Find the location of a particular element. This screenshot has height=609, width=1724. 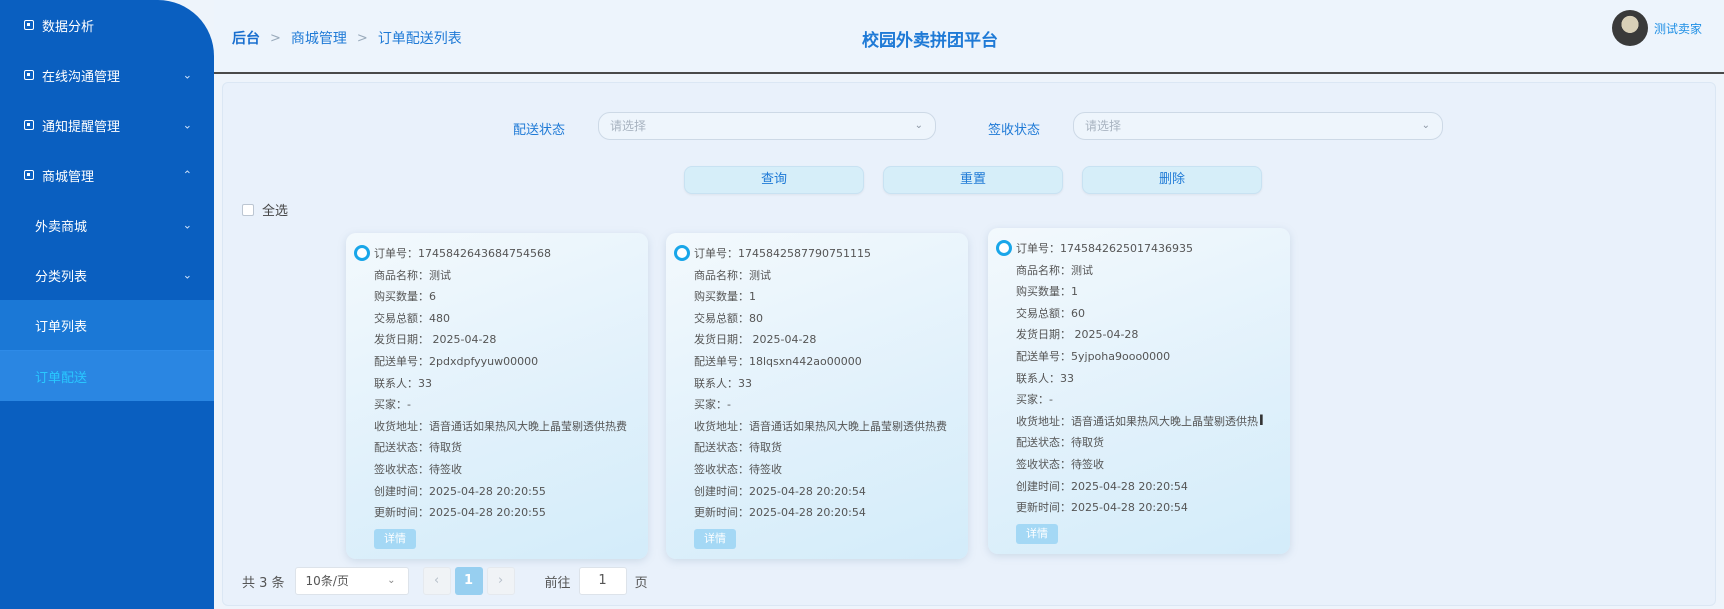

delivery-number: 配送单号：18lqsxn442ao00000 is located at coordinates (778, 361).